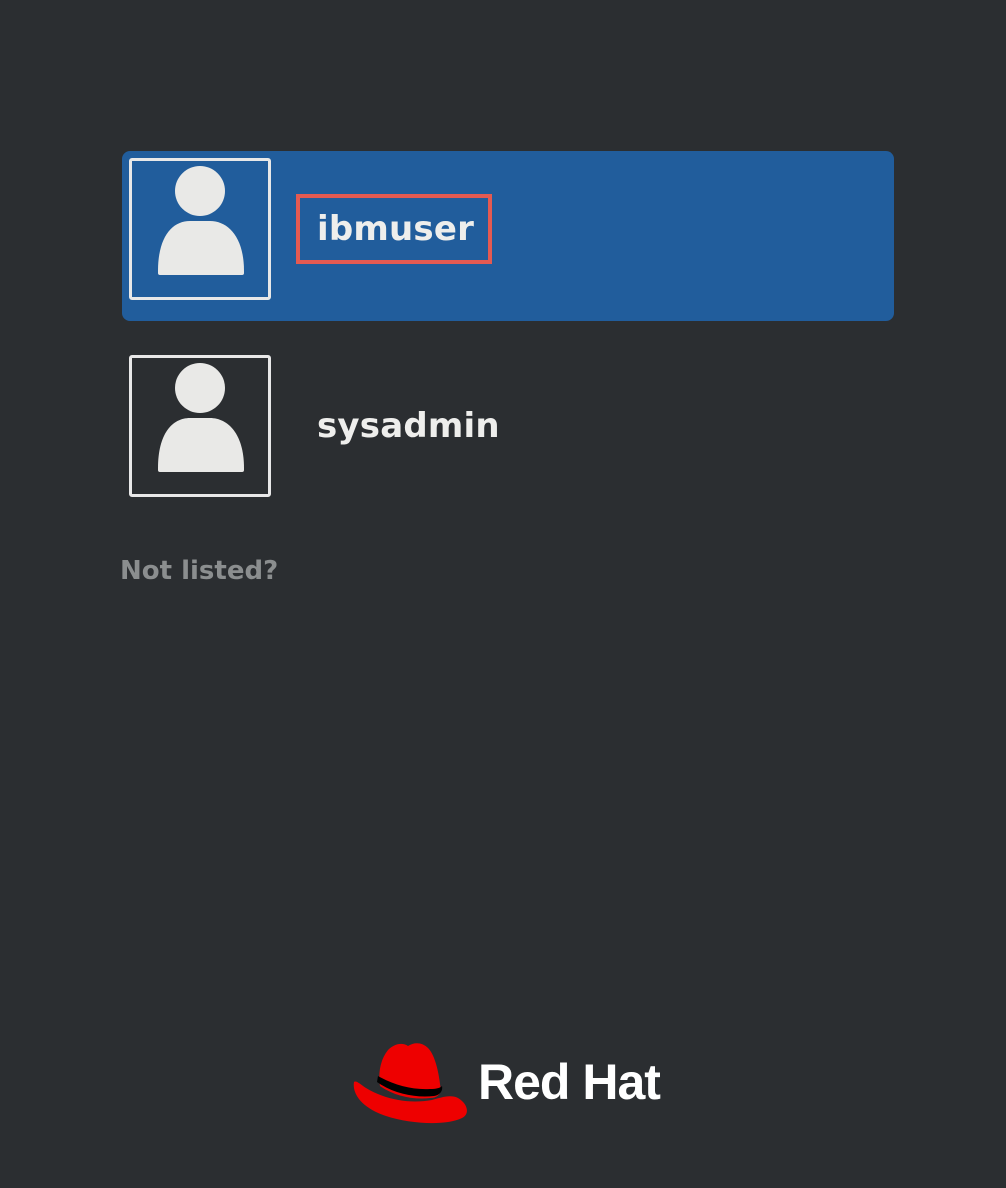  Describe the element at coordinates (199, 571) in the screenshot. I see `not-listed-link: Not listed?` at that location.